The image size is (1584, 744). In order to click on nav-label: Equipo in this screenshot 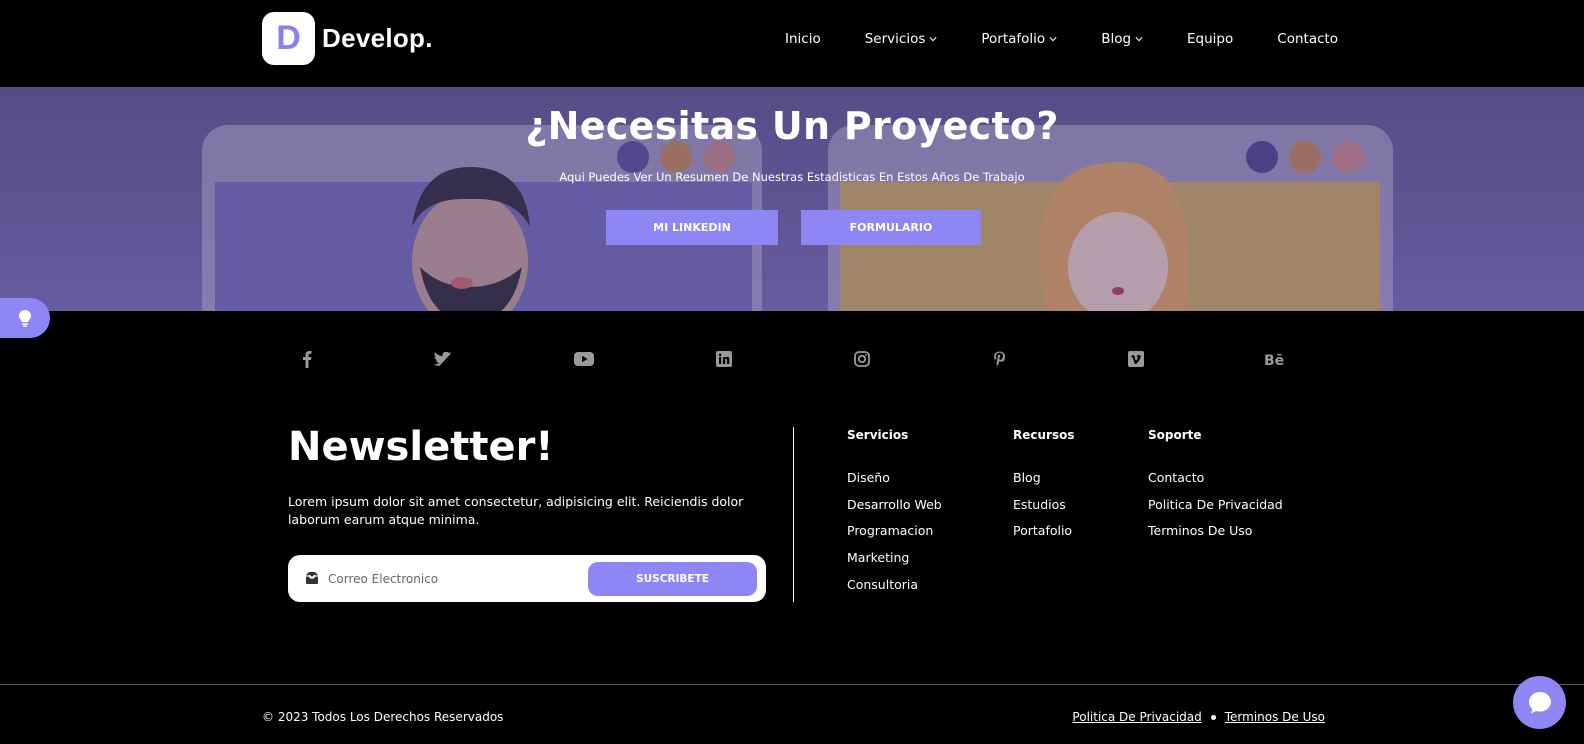, I will do `click(1210, 39)`.